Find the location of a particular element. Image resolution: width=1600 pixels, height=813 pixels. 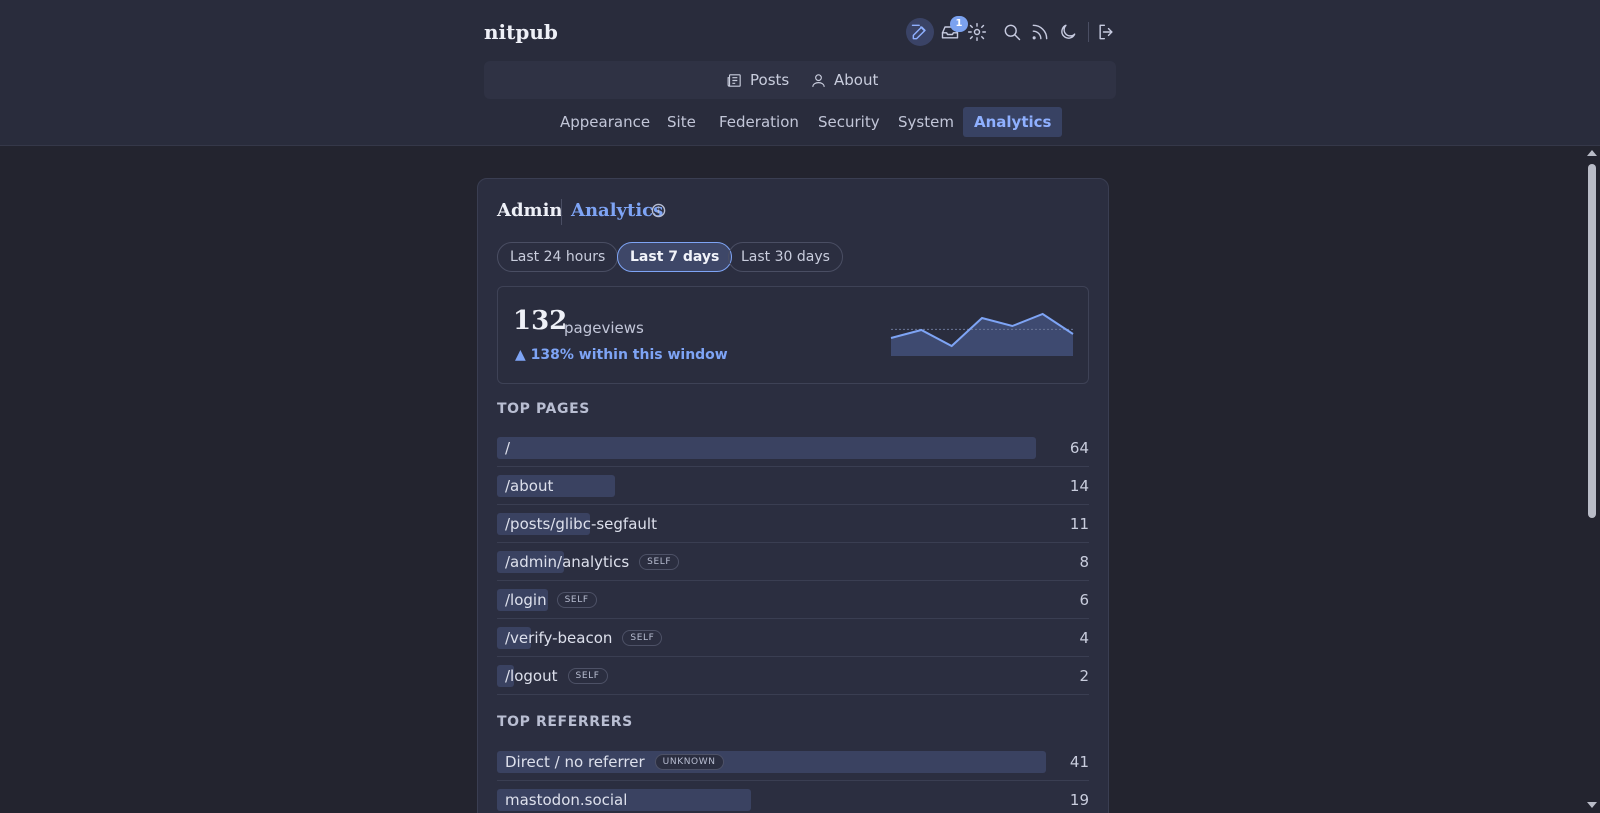

row-label: /login SELF is located at coordinates (551, 600).